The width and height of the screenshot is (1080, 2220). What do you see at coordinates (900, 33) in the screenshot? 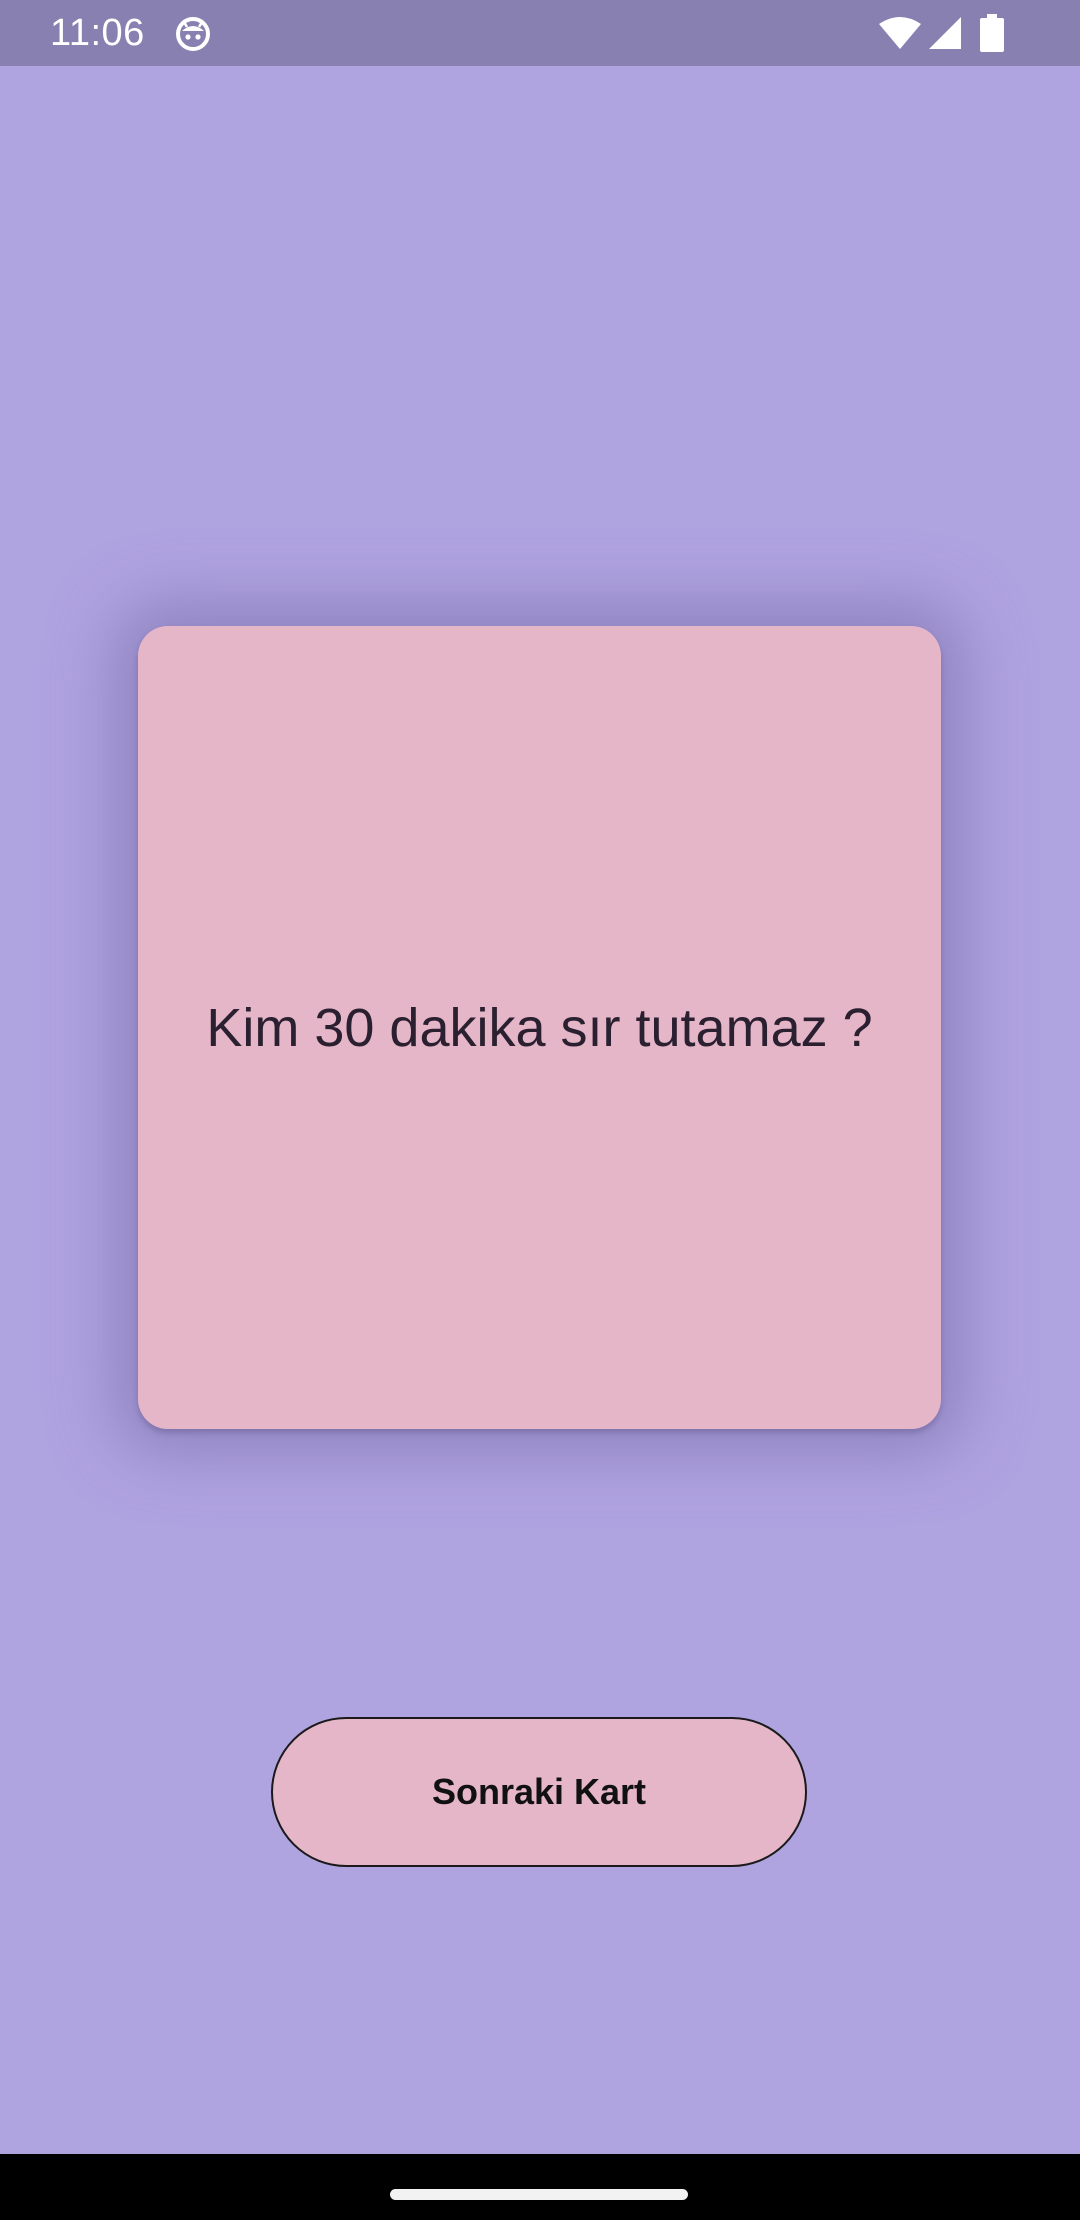
I see `wifi-icon` at bounding box center [900, 33].